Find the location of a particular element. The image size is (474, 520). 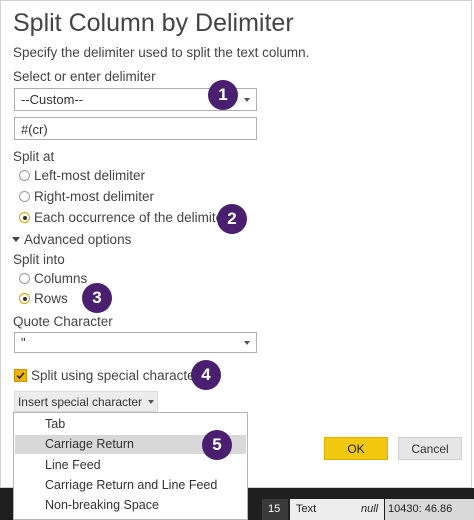

radio-left-most is located at coordinates (24, 175).